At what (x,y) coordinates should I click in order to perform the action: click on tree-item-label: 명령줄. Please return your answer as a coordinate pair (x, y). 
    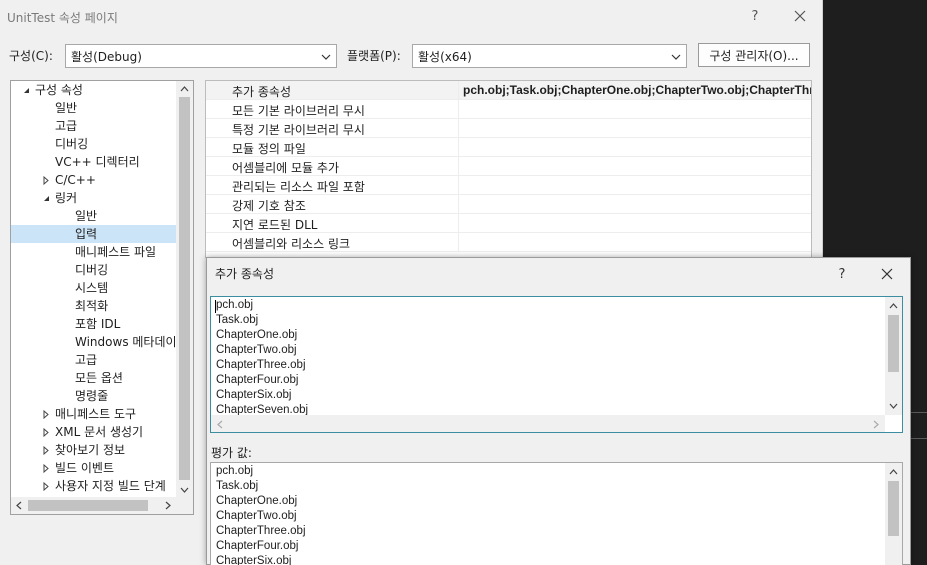
    Looking at the image, I should click on (92, 396).